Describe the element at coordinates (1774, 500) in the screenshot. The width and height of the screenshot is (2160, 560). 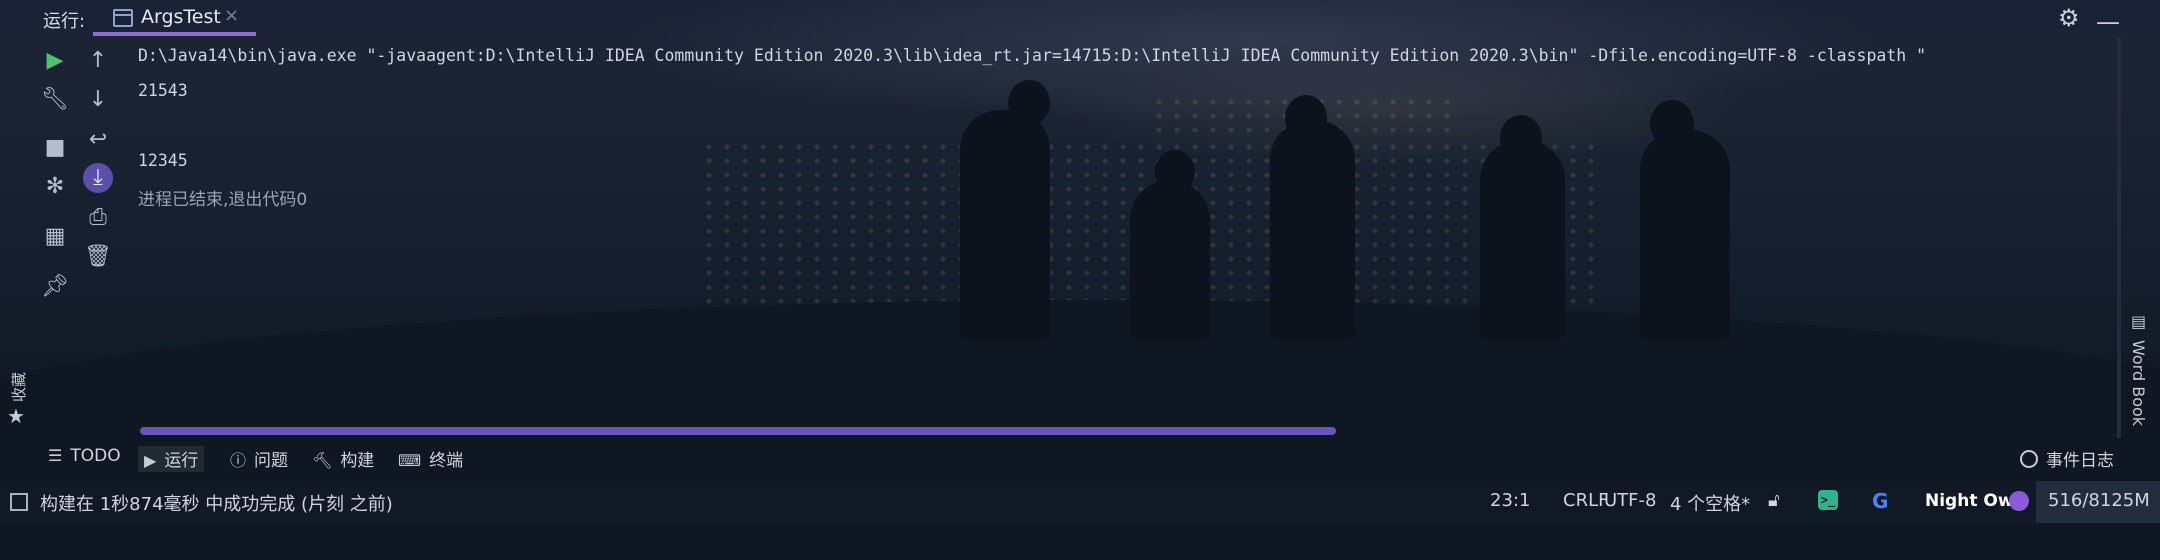
I see `unlock-icon: 🔓︎` at that location.